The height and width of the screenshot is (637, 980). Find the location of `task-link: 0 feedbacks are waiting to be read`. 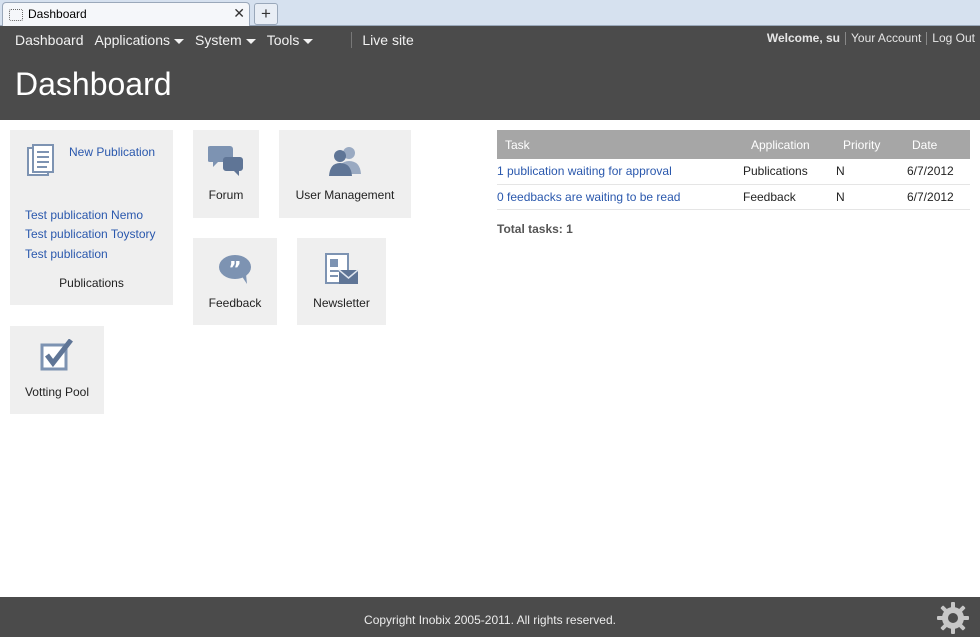

task-link: 0 feedbacks are waiting to be read is located at coordinates (588, 197).